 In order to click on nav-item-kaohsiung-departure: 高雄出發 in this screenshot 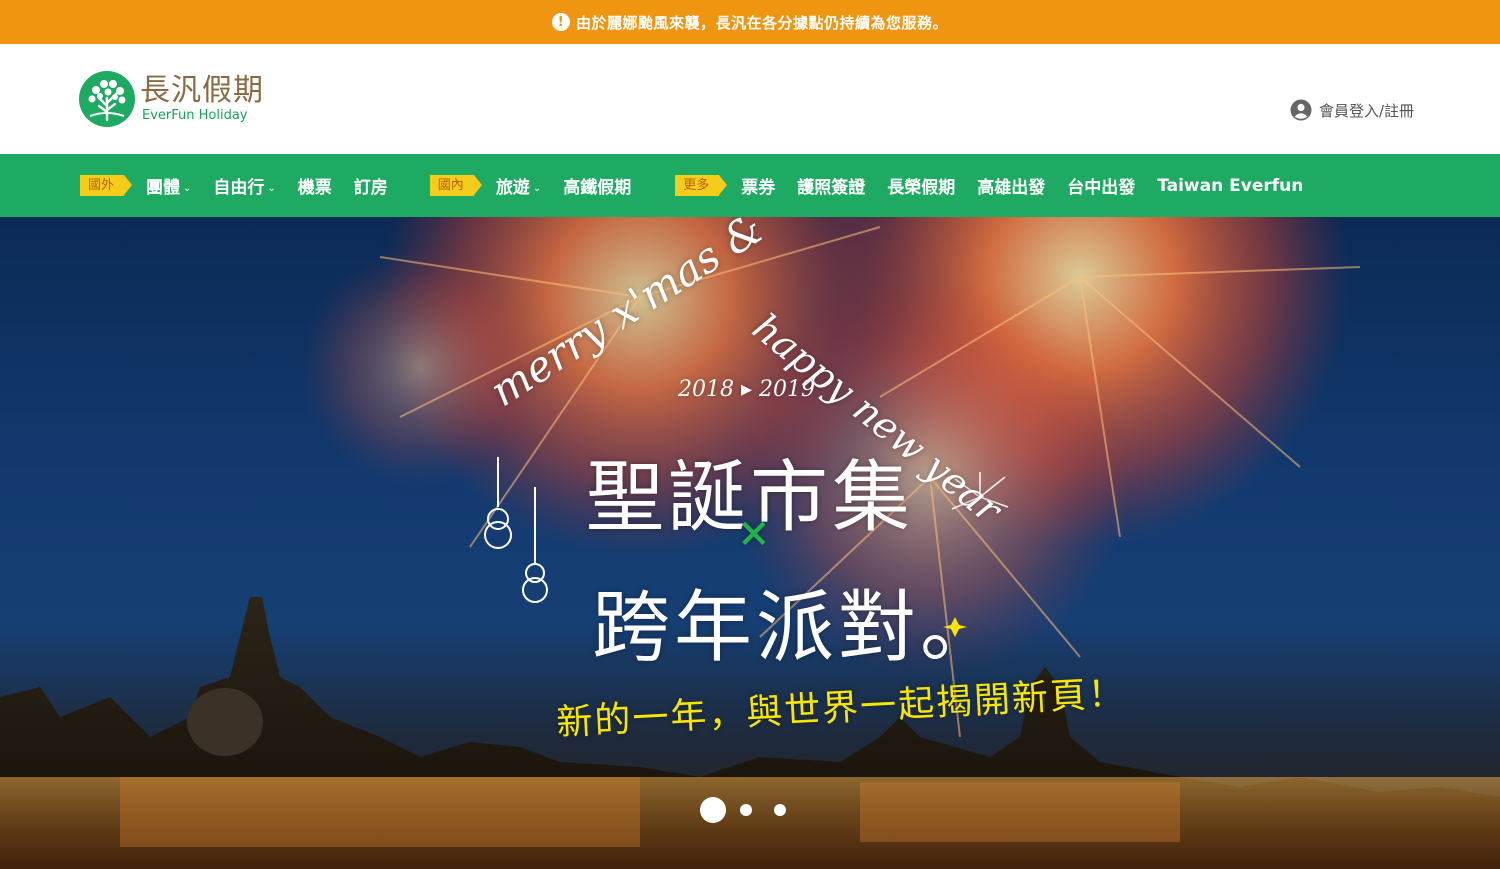, I will do `click(1011, 185)`.